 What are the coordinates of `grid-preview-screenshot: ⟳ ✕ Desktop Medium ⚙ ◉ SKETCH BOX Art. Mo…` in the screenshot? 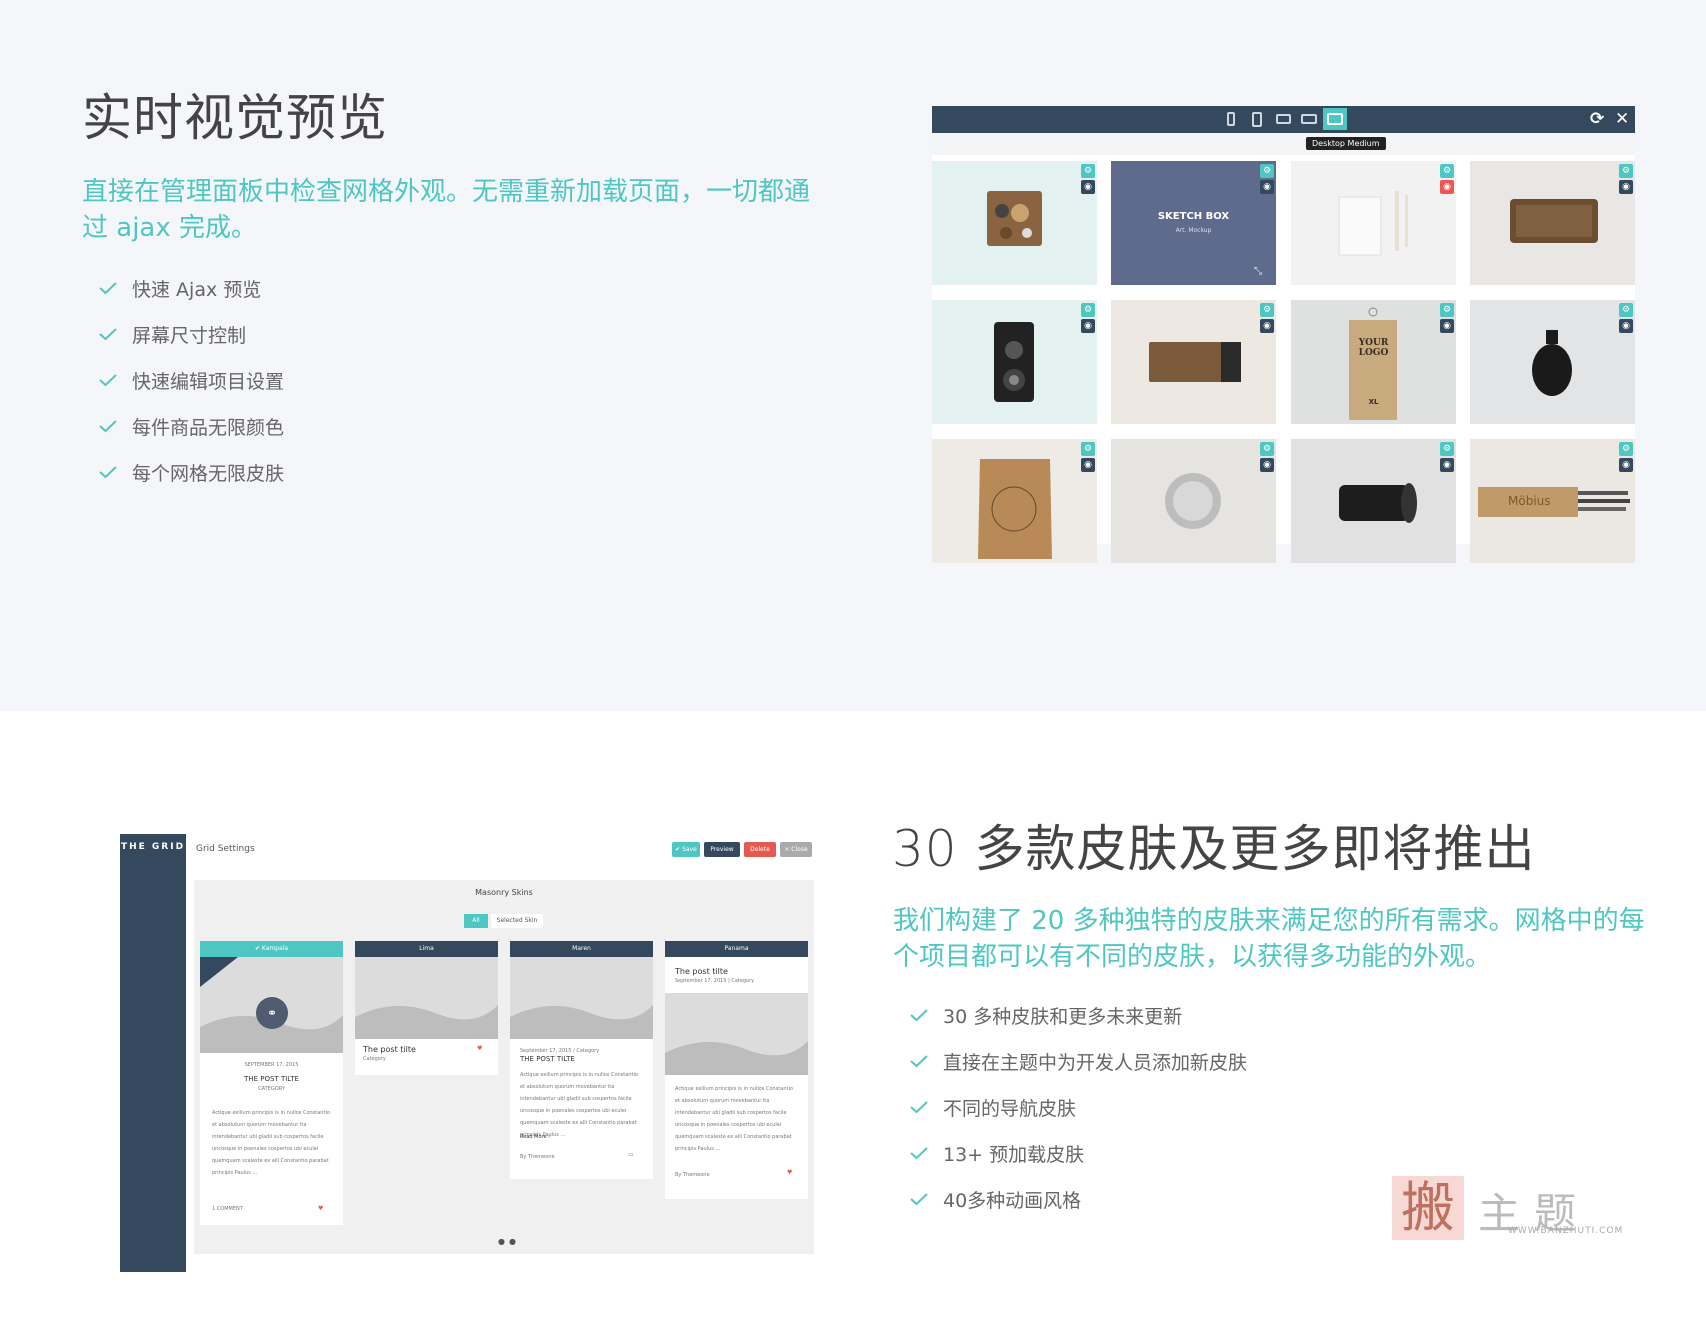 It's located at (1283, 334).